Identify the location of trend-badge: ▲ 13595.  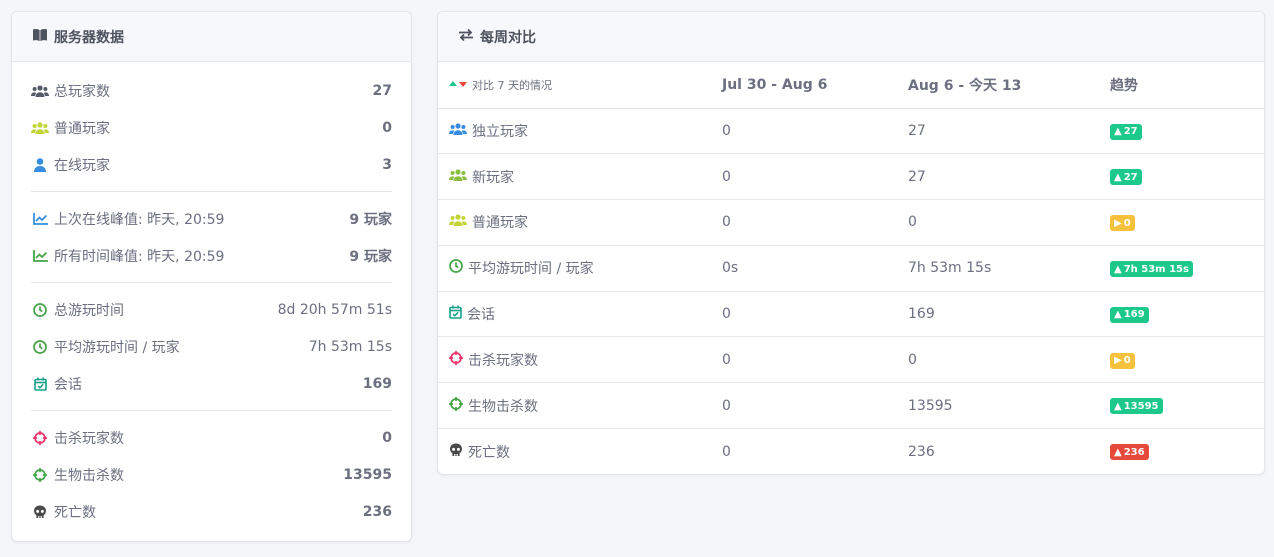
(1136, 406).